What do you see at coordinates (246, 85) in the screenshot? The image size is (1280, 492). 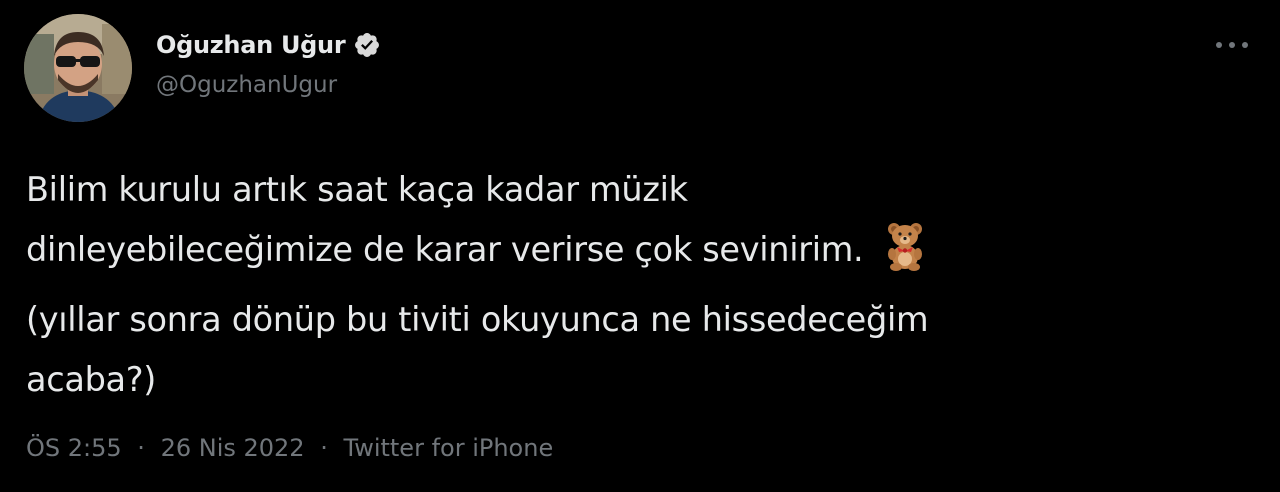 I see `author-handle: @OguzhanUgur` at bounding box center [246, 85].